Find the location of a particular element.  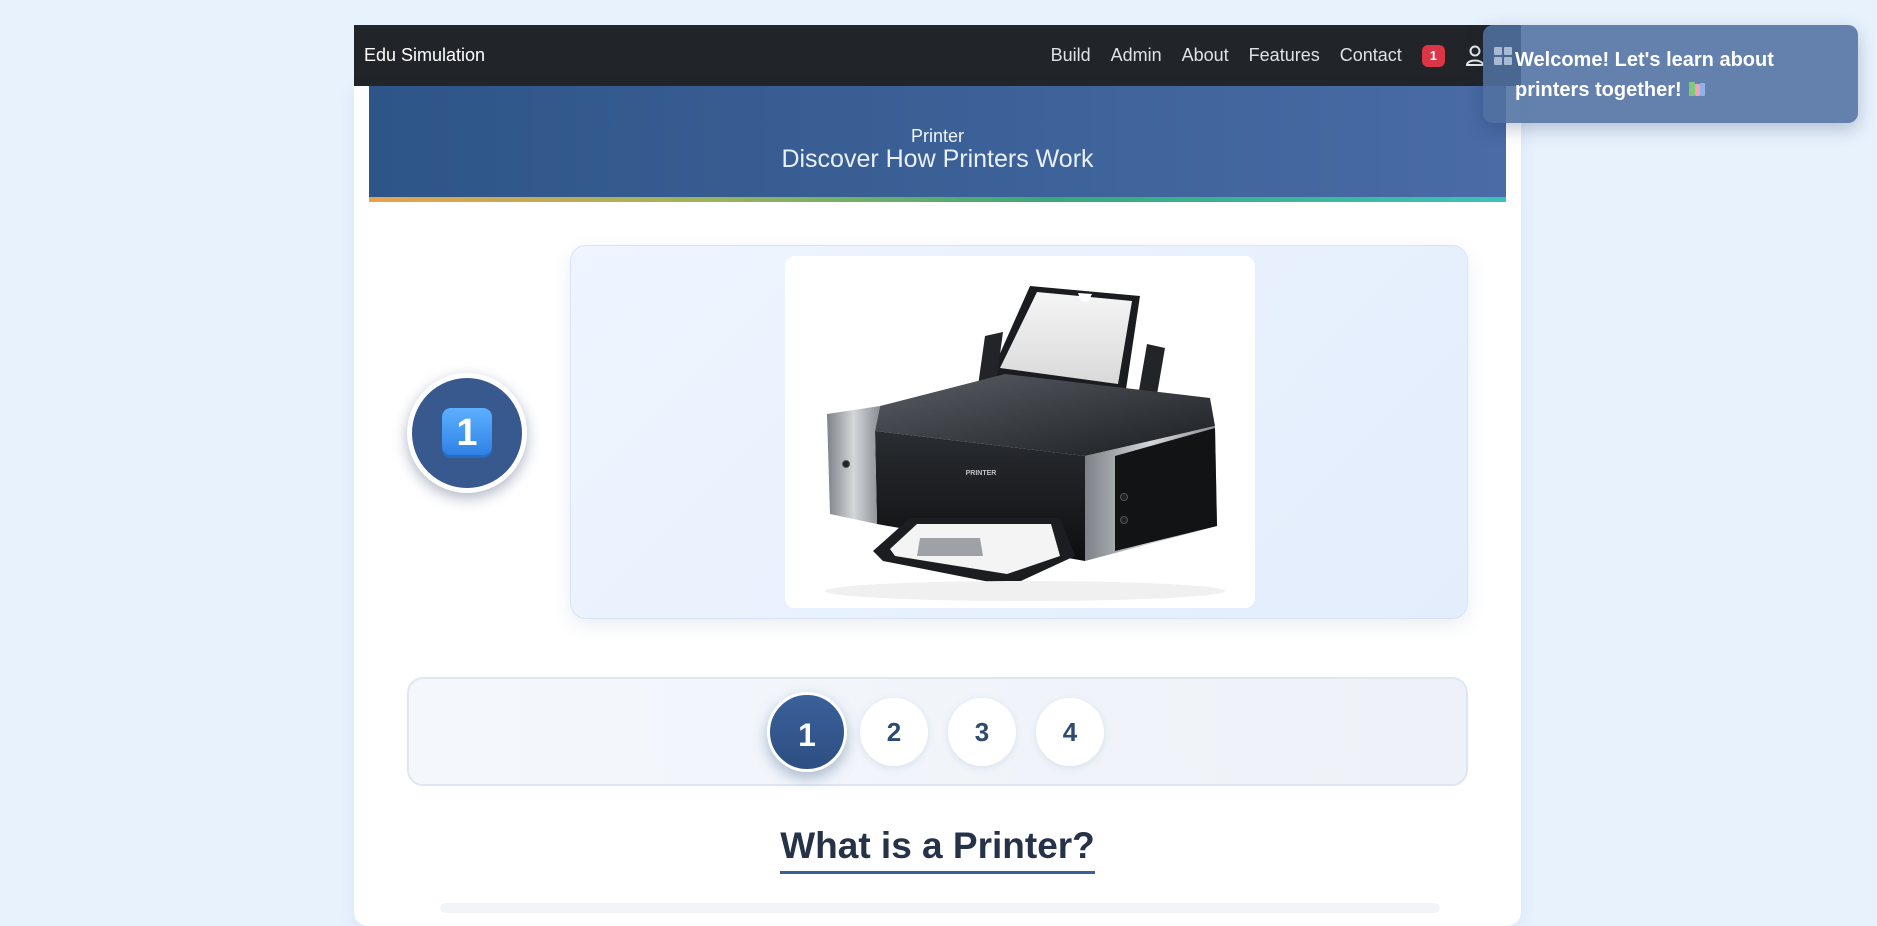

hero-banner: Printer Discover How Printers Work is located at coordinates (937, 144).